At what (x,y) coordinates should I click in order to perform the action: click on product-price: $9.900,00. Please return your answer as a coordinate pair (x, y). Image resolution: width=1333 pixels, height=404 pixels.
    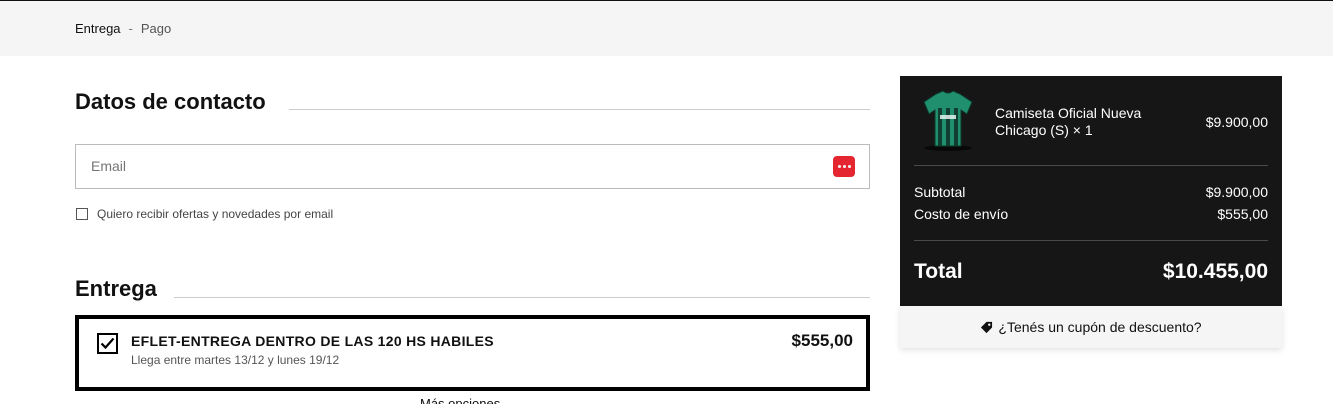
    Looking at the image, I should click on (1236, 122).